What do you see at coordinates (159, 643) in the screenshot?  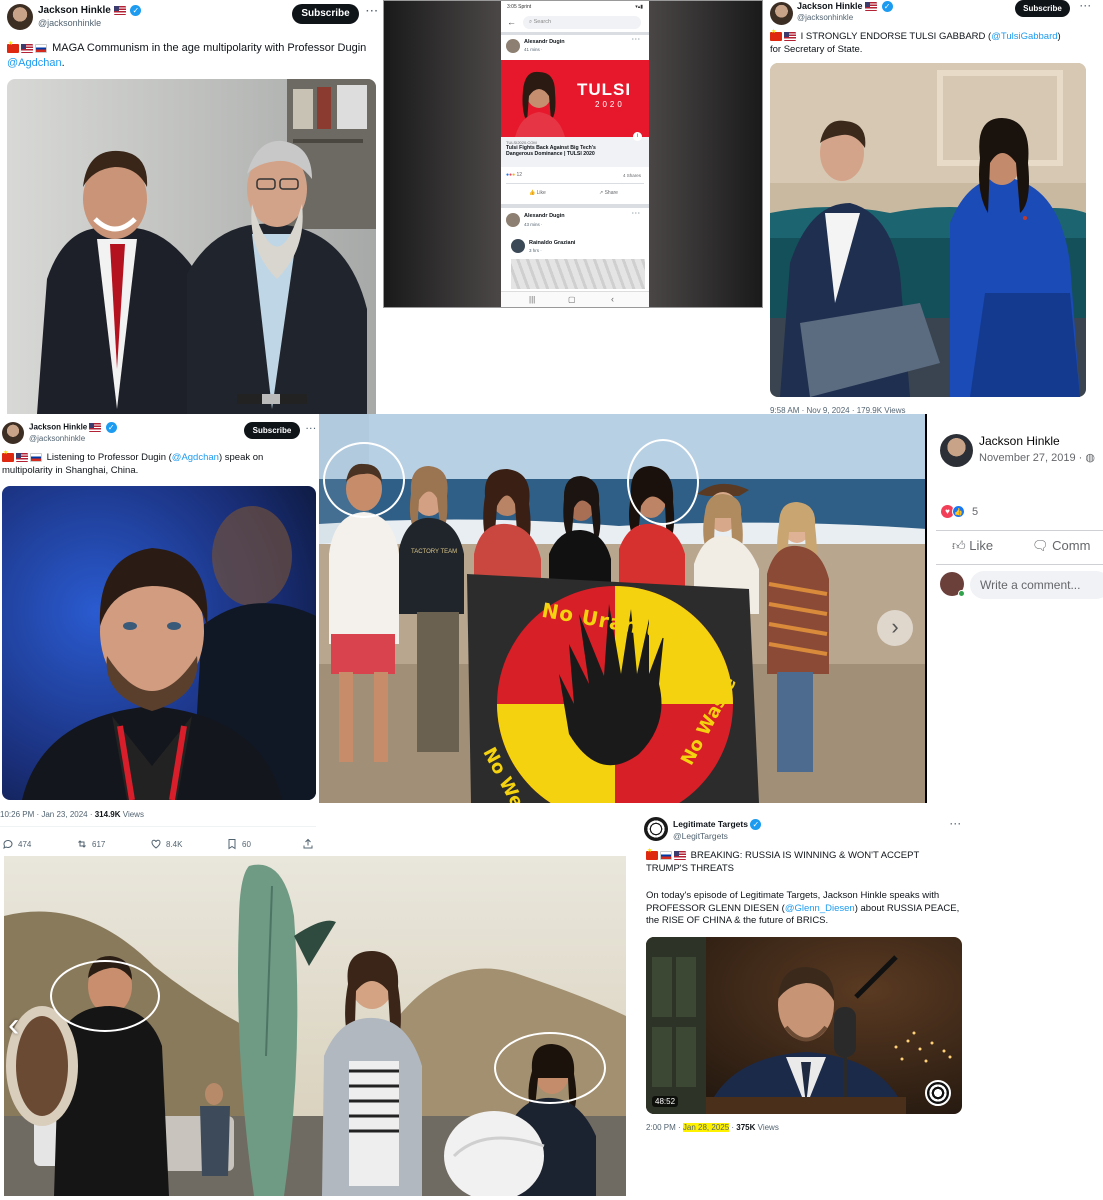 I see `tweet-photo-shanghai` at bounding box center [159, 643].